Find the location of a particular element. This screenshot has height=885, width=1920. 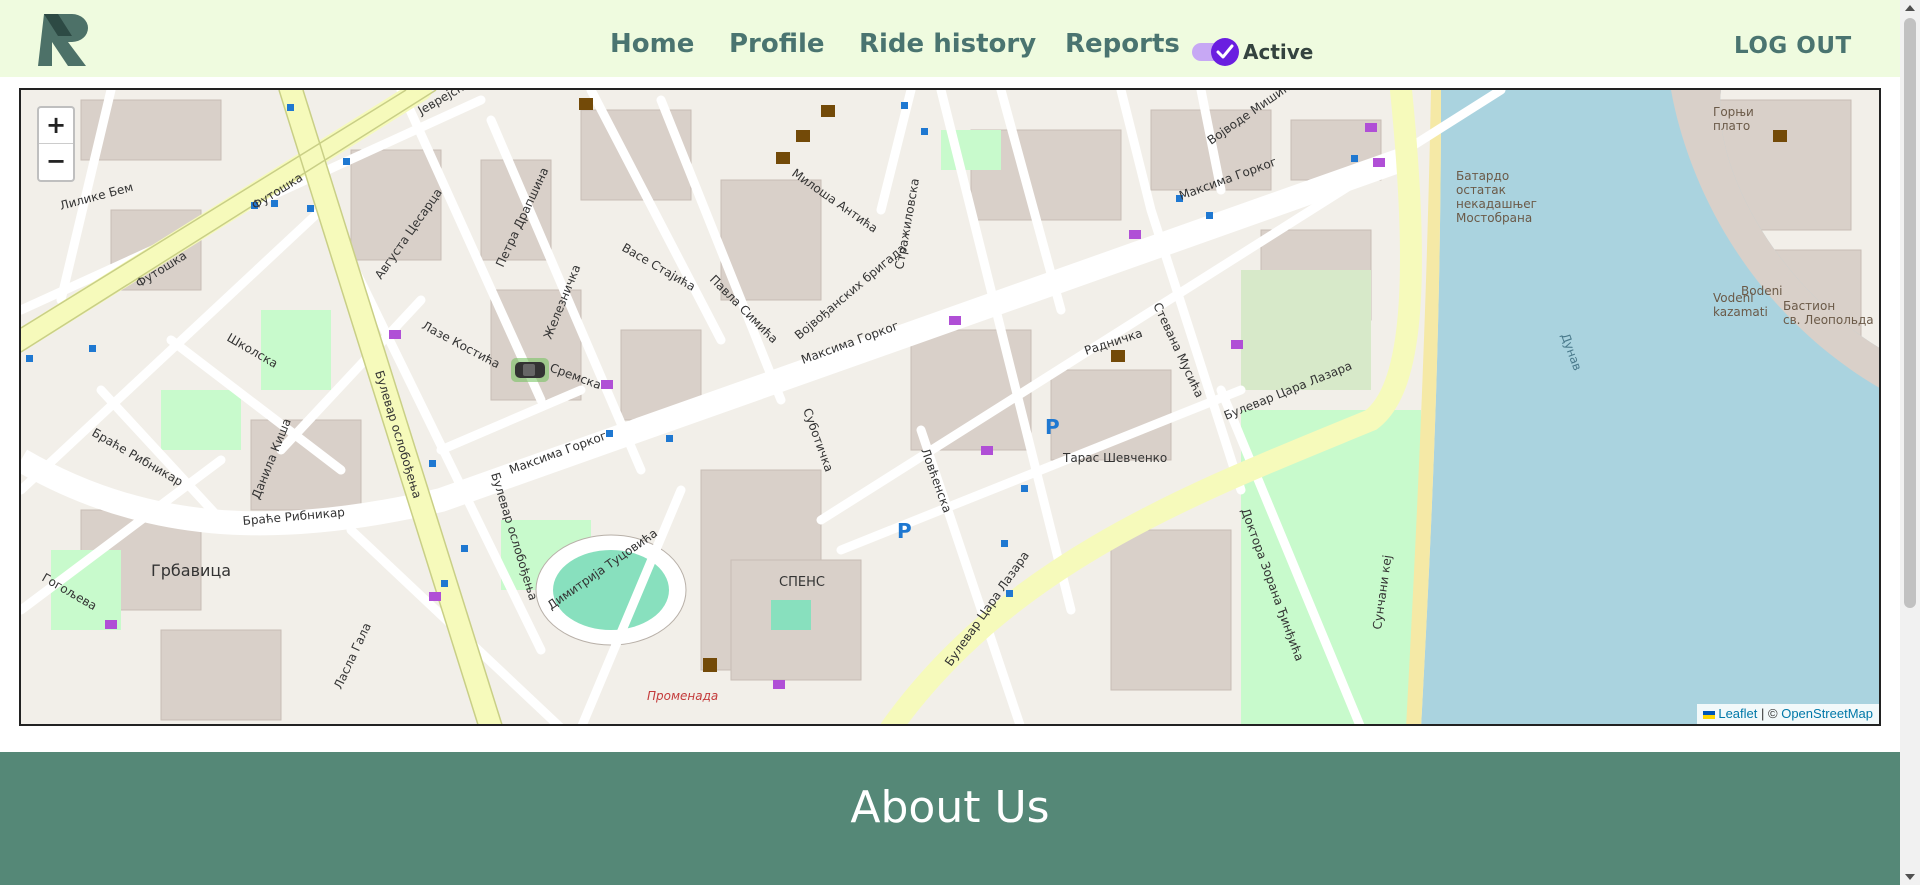

scroll-up-icon is located at coordinates (1910, 8).